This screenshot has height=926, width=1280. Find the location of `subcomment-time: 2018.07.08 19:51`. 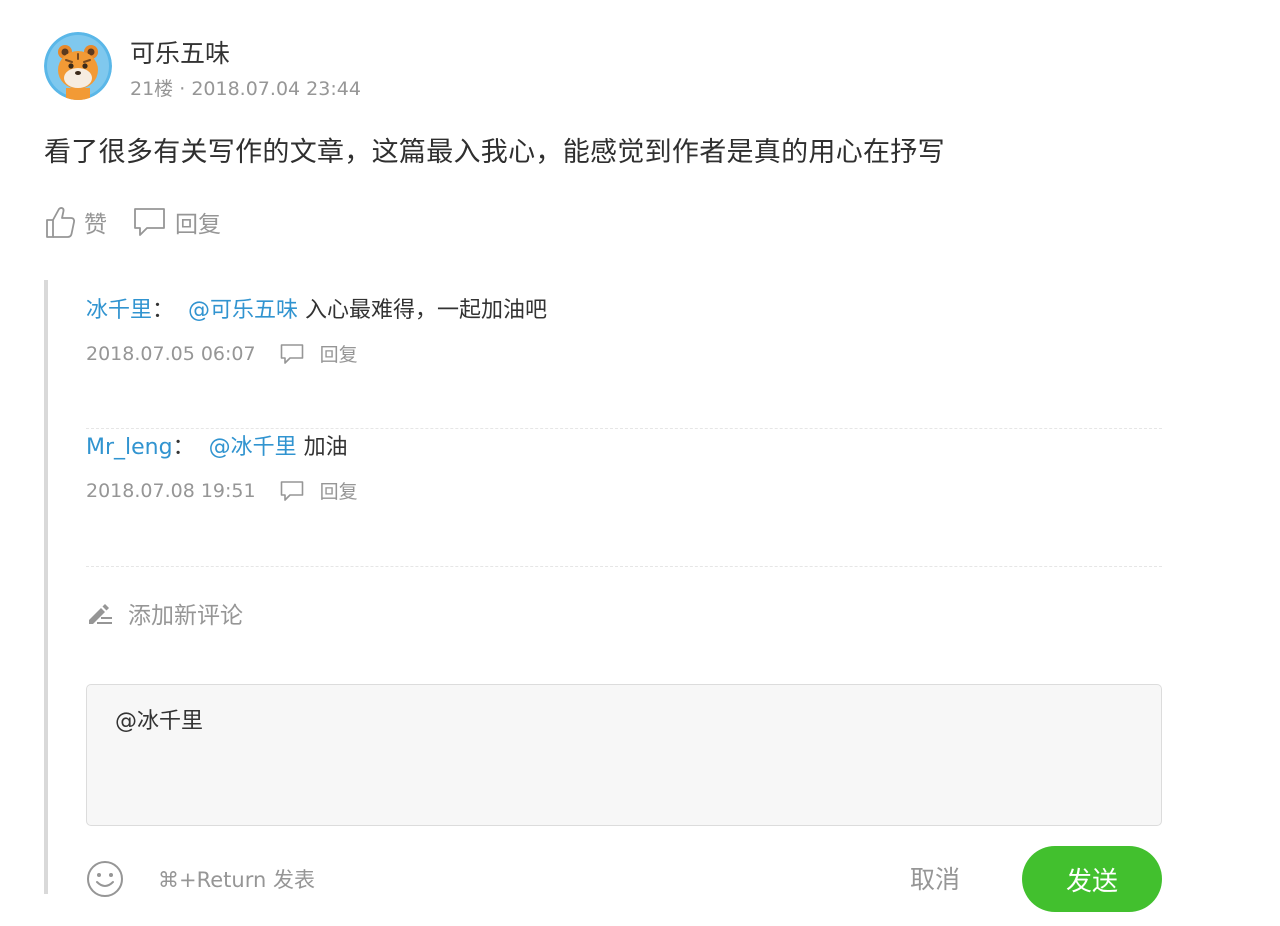

subcomment-time: 2018.07.08 19:51 is located at coordinates (171, 490).